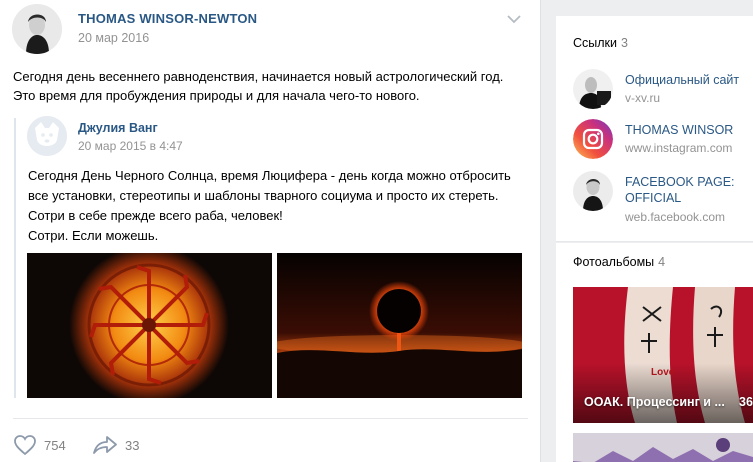 The width and height of the screenshot is (753, 462). Describe the element at coordinates (679, 148) in the screenshot. I see `link-url: www.instagram.com` at that location.